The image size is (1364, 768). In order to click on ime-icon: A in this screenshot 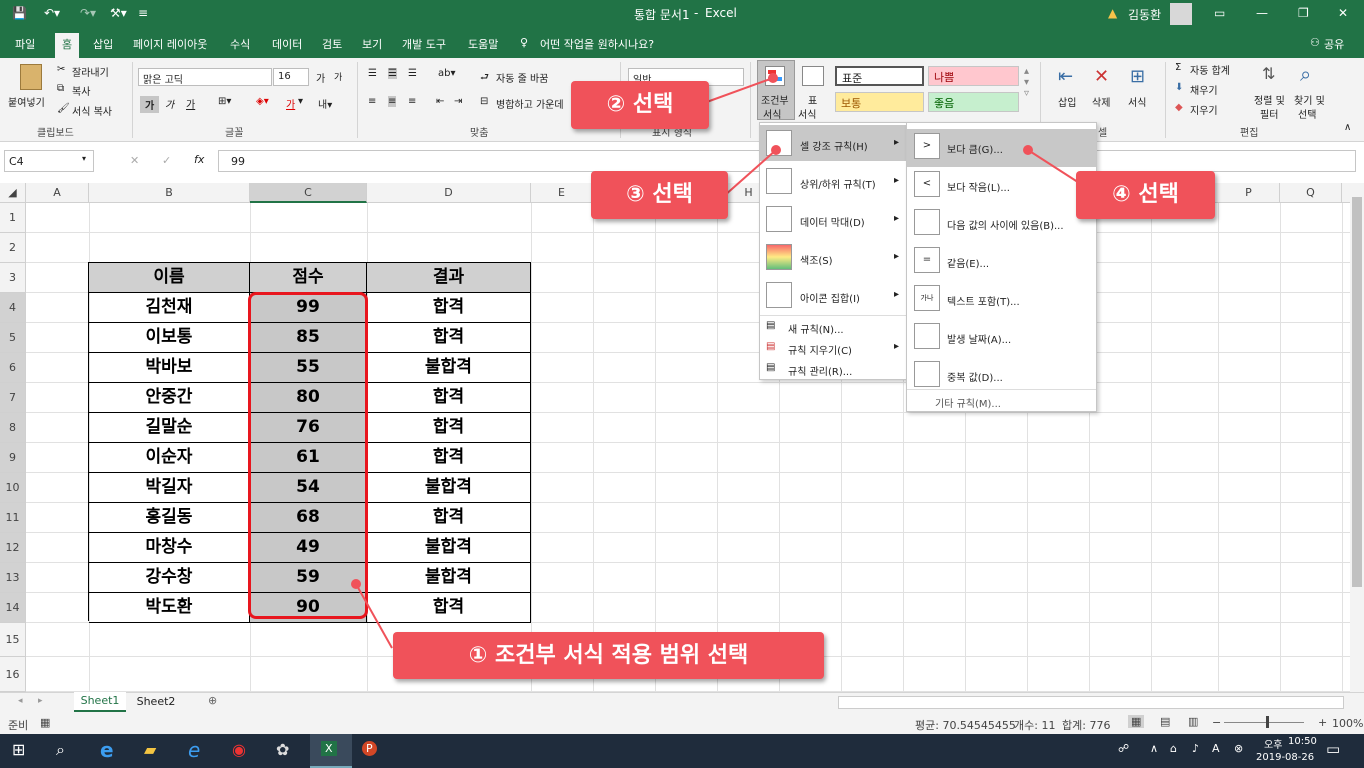, I will do `click(1216, 748)`.